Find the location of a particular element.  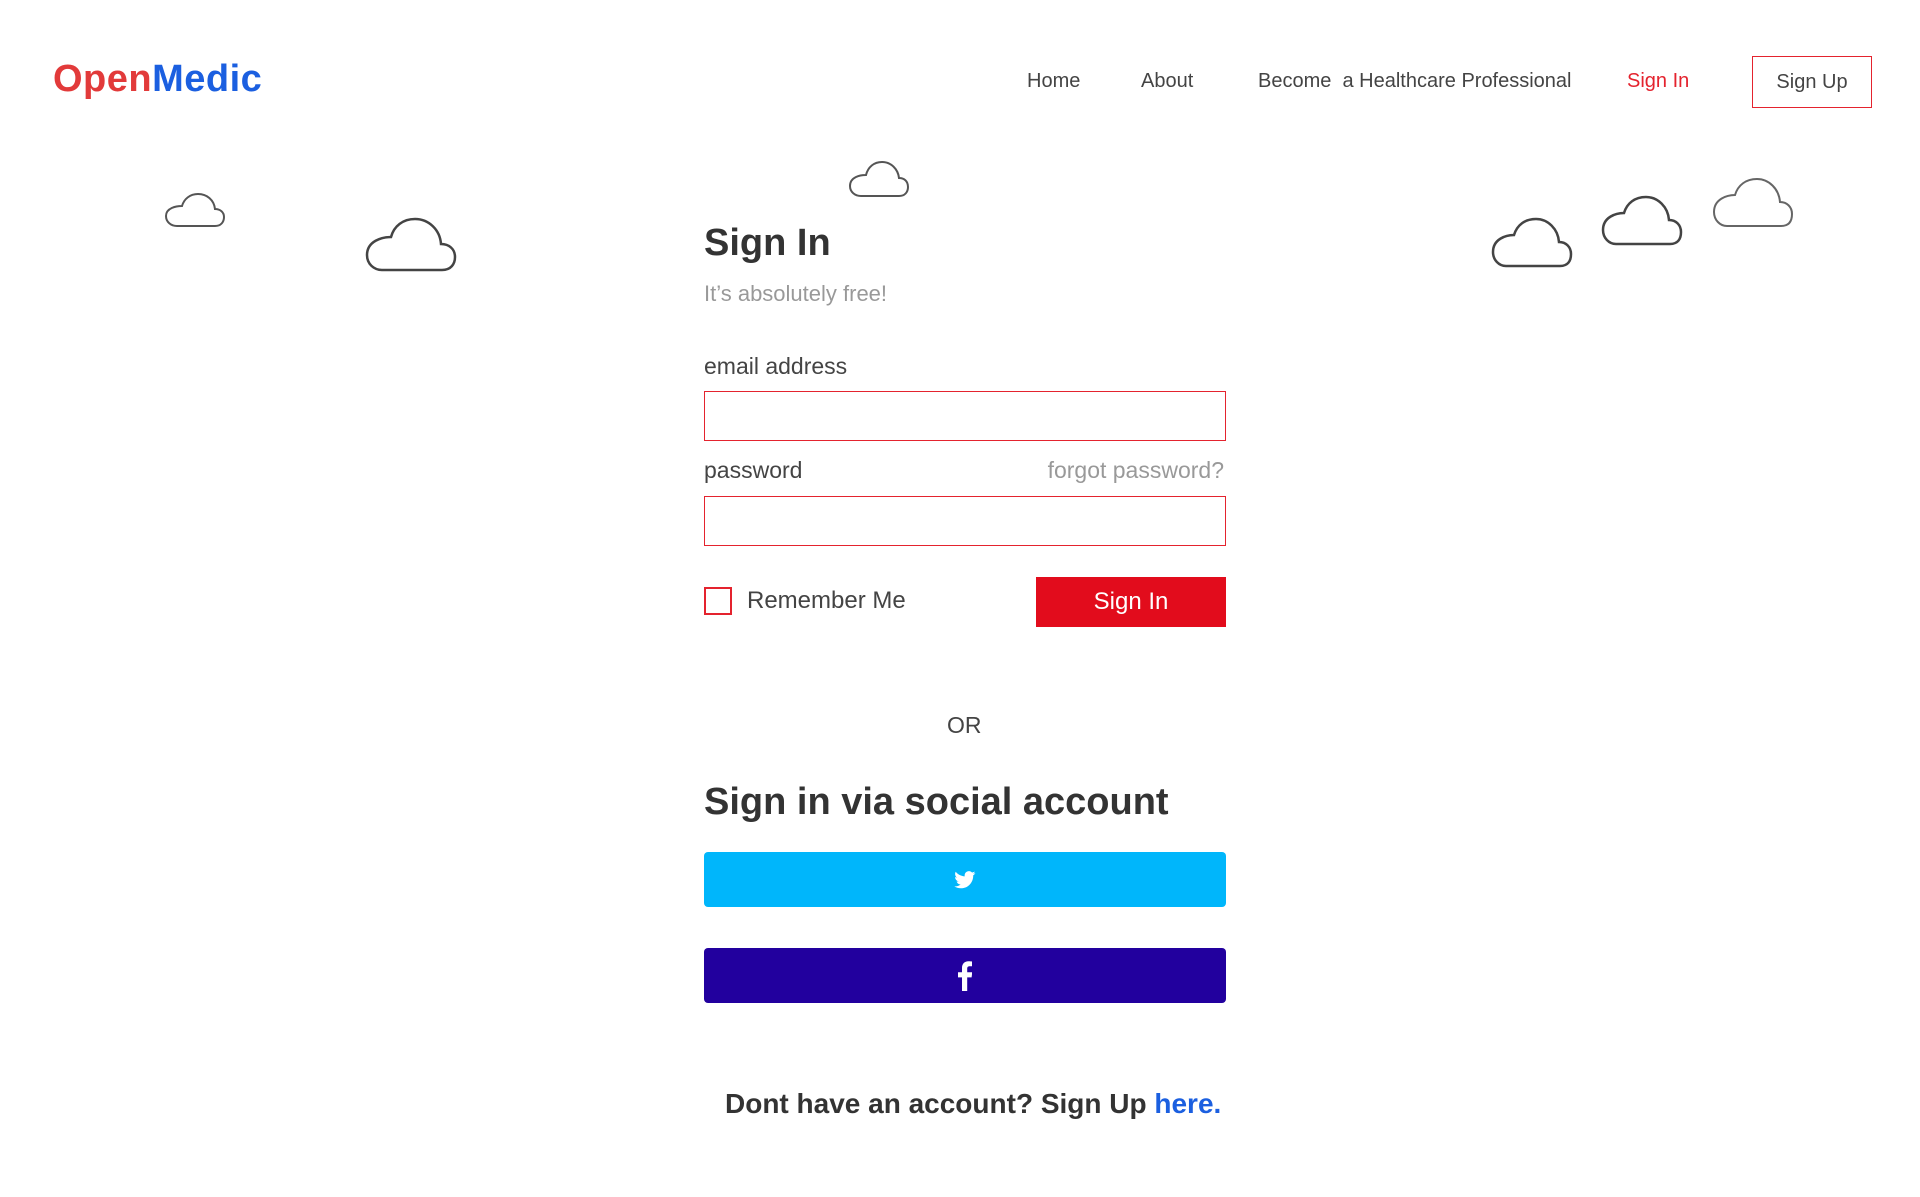

facebook-icon is located at coordinates (965, 975).